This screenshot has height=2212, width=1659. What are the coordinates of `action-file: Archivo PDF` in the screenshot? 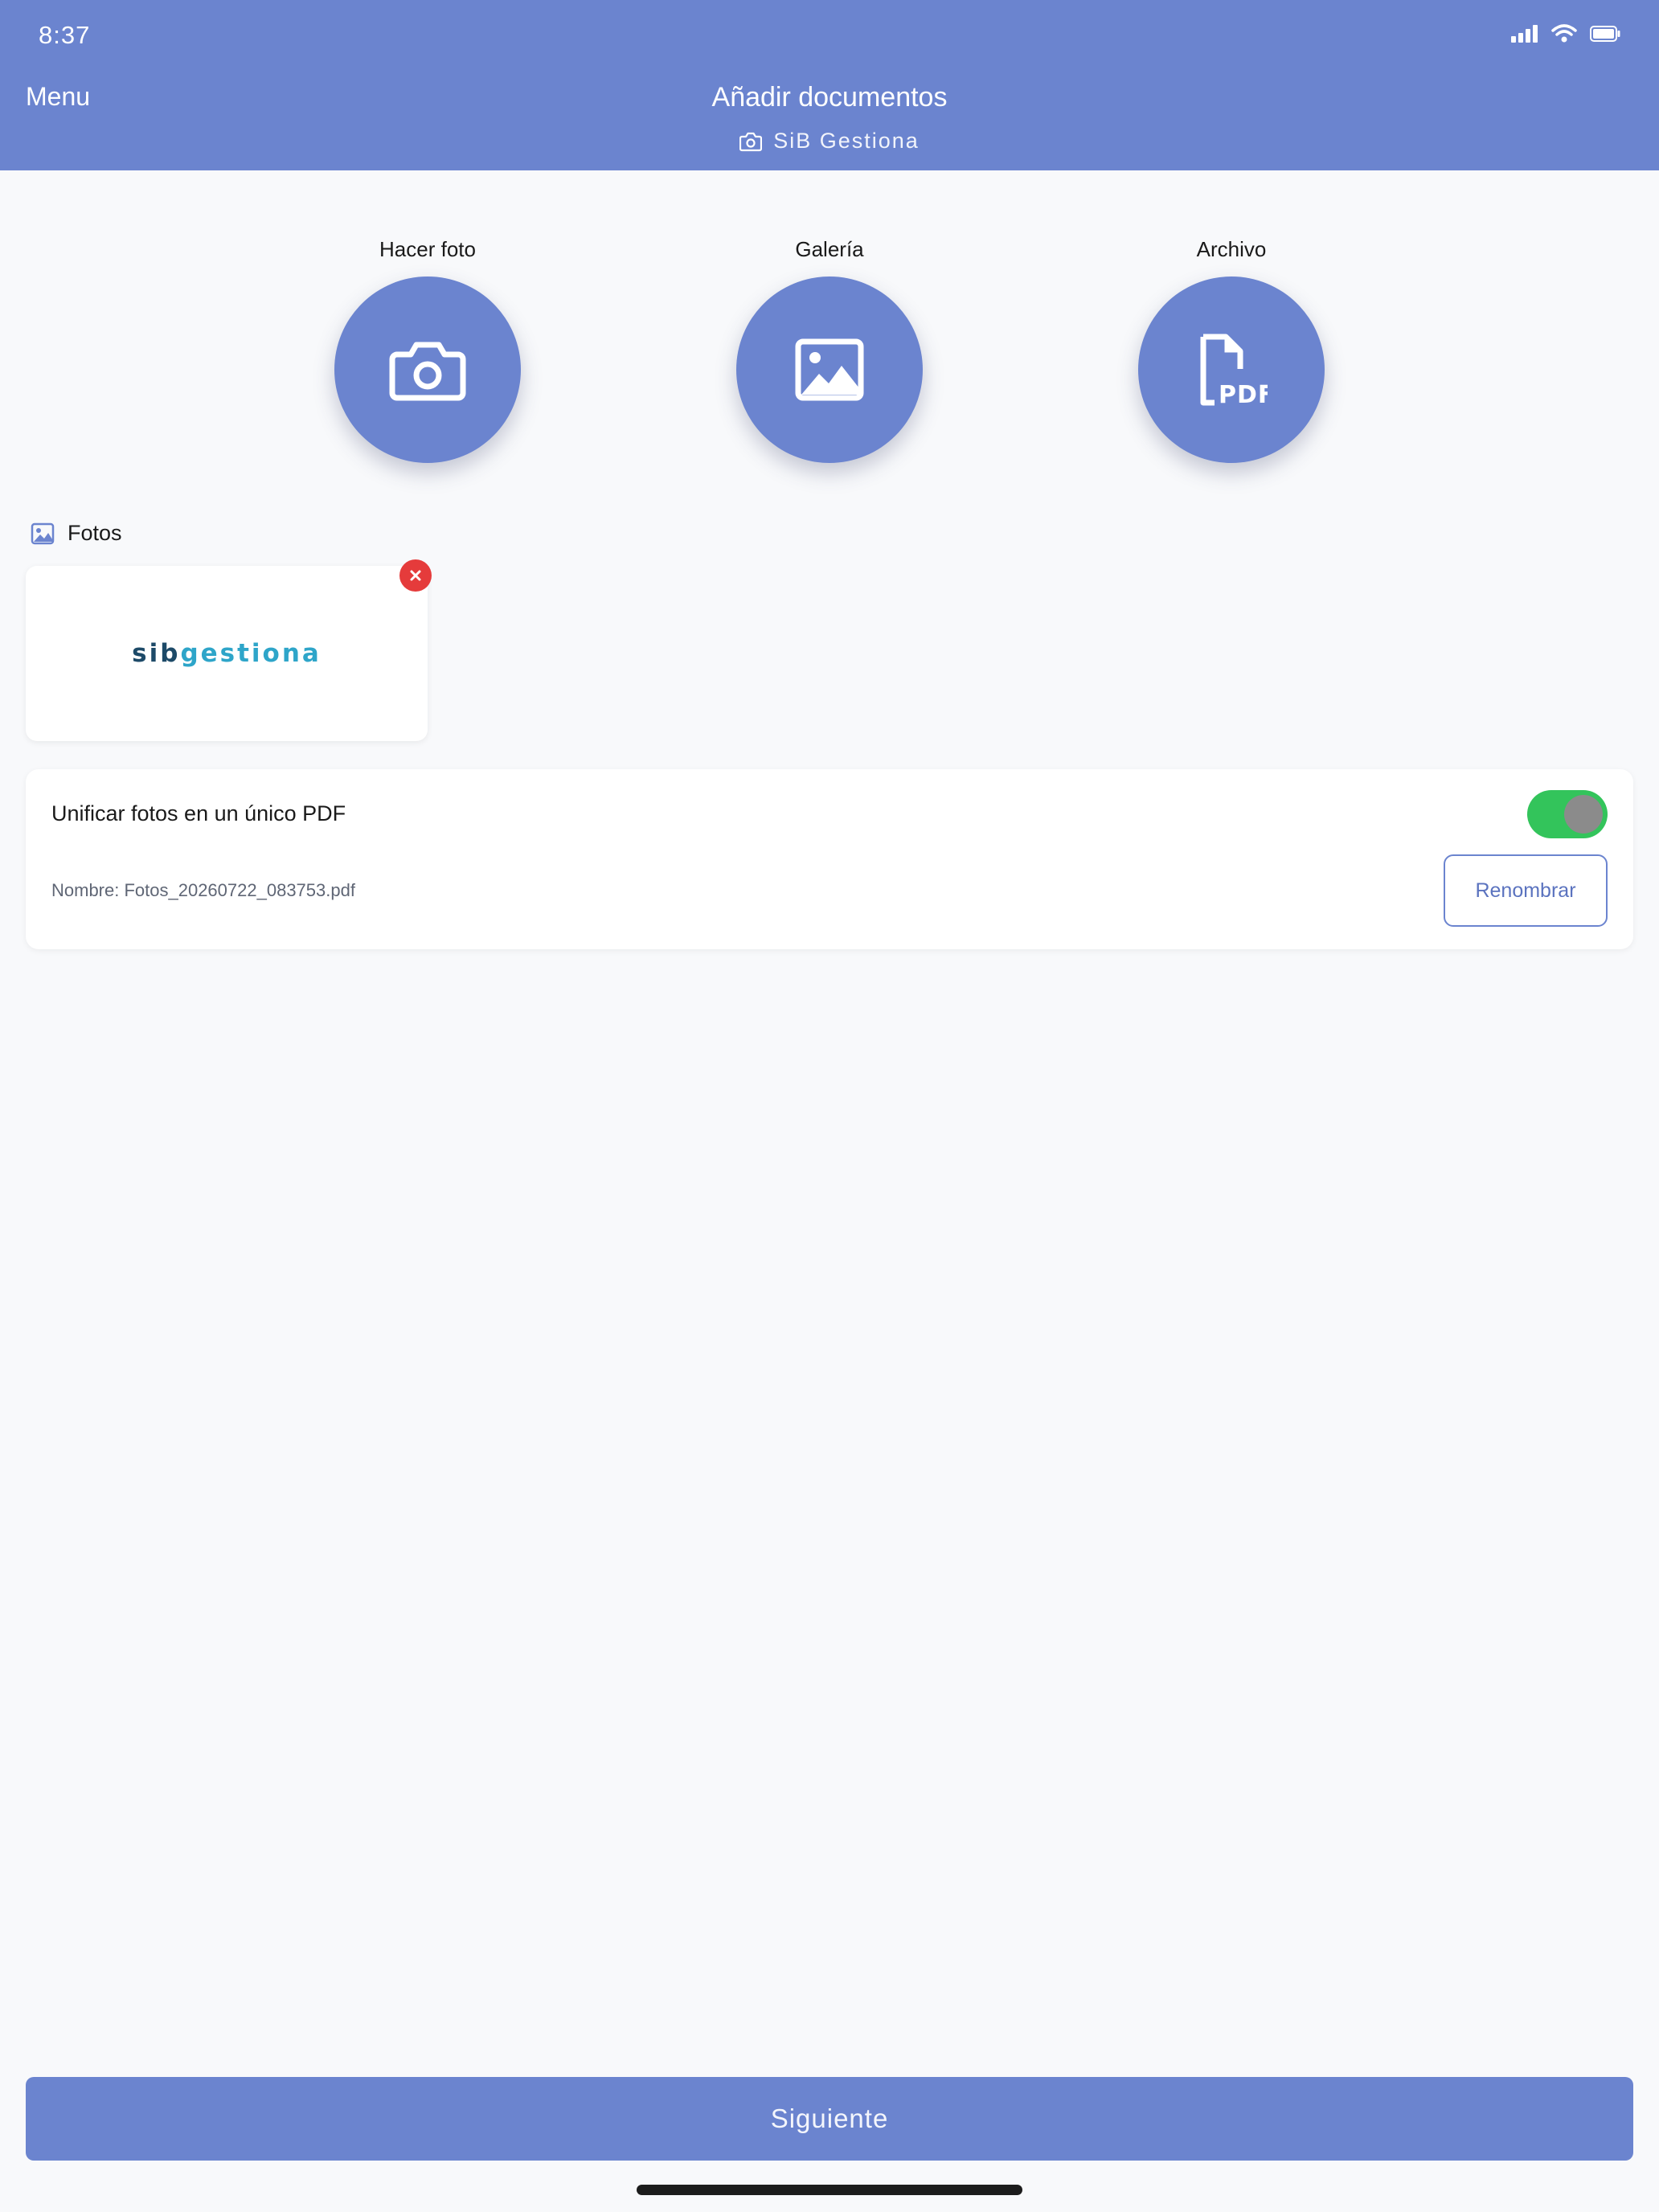 It's located at (1231, 348).